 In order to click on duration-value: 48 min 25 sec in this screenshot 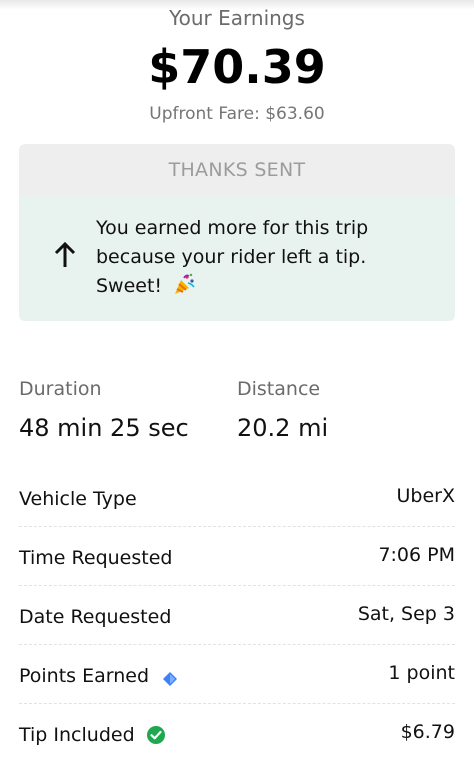, I will do `click(104, 428)`.